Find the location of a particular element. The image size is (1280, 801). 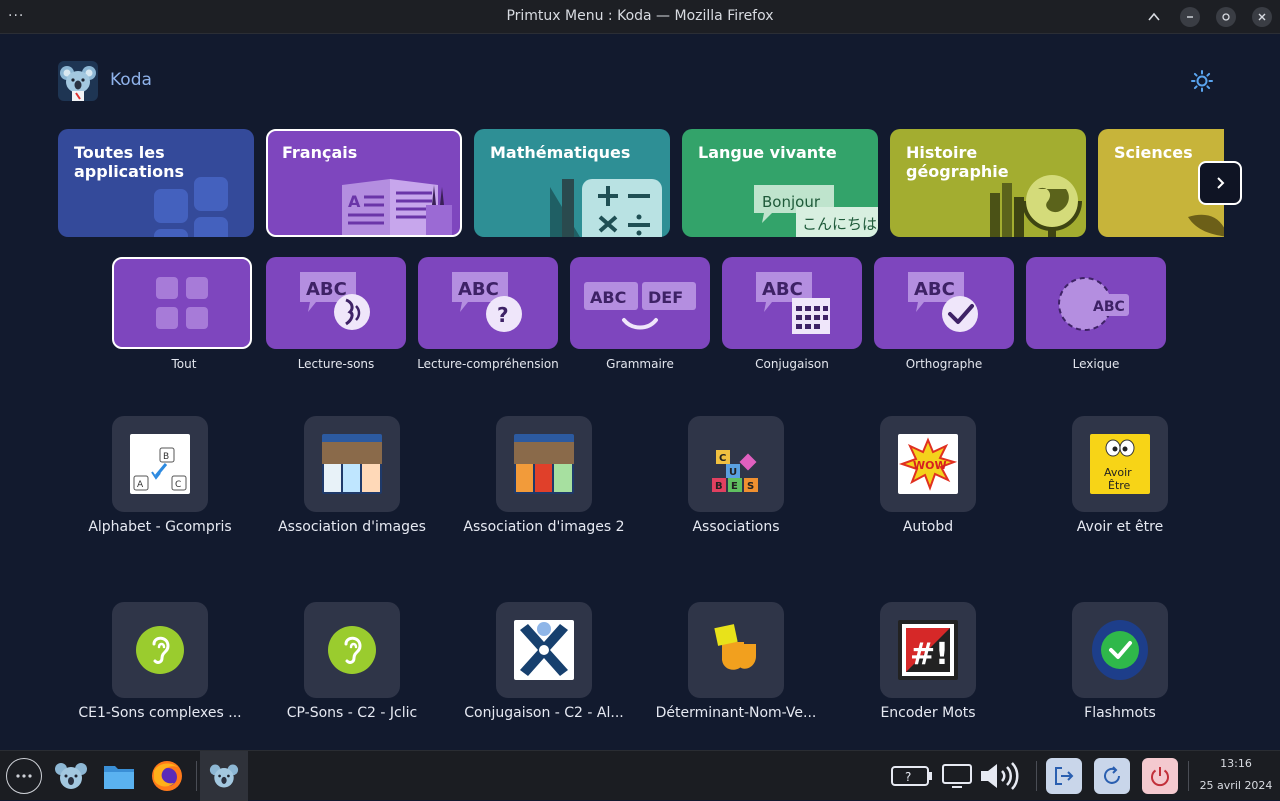

avoir-etre-icon: Avoir Être is located at coordinates (1119, 465).